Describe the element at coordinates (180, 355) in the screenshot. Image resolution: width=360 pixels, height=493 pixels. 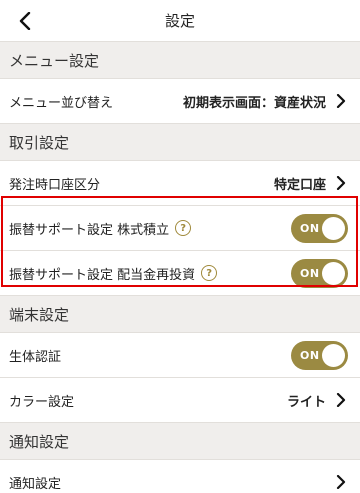
I see `biometric-row: 生体認証 ON` at that location.